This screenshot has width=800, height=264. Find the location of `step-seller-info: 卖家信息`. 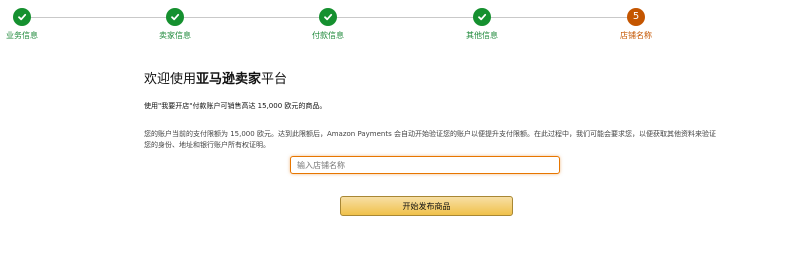

step-seller-info: 卖家信息 is located at coordinates (175, 24).